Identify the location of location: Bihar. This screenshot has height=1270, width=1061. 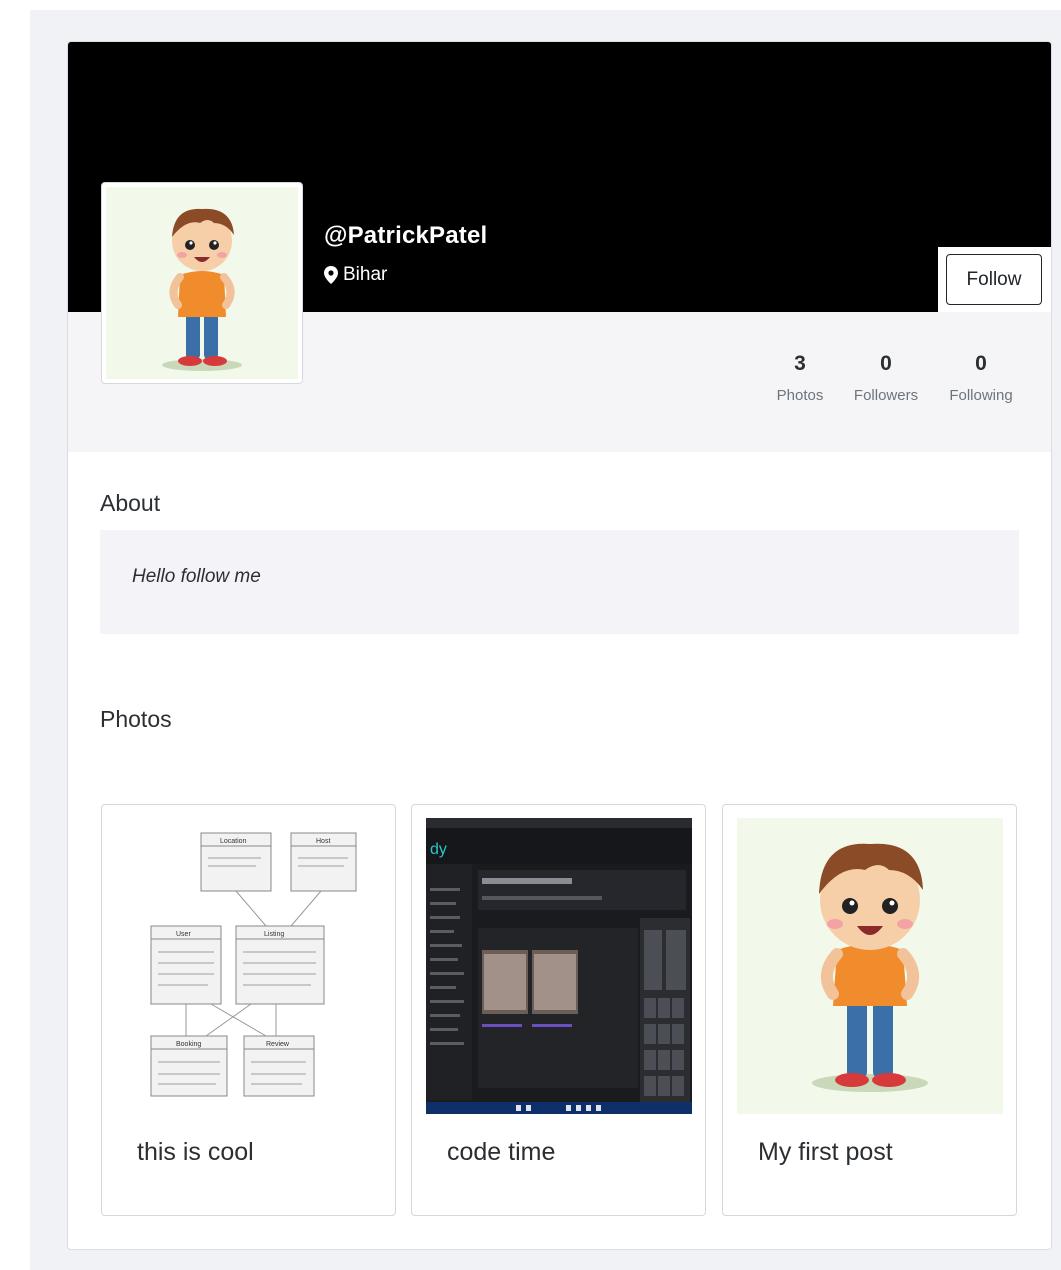
(355, 275).